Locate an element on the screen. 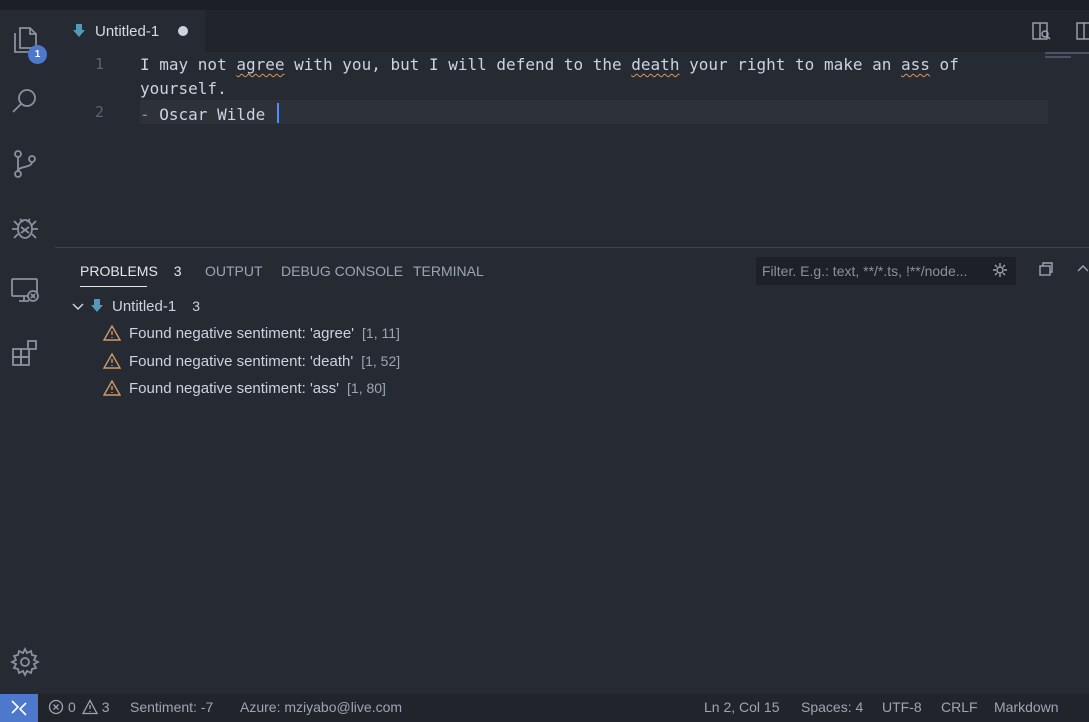 Image resolution: width=1089 pixels, height=722 pixels. activity-bar: 1 is located at coordinates (27, 352).